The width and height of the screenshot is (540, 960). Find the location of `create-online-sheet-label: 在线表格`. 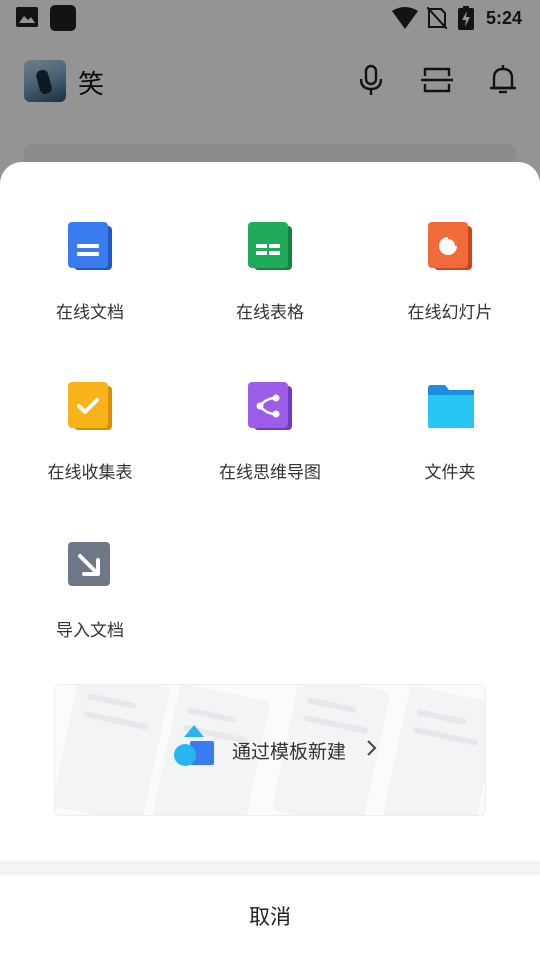

create-online-sheet-label: 在线表格 is located at coordinates (270, 313).